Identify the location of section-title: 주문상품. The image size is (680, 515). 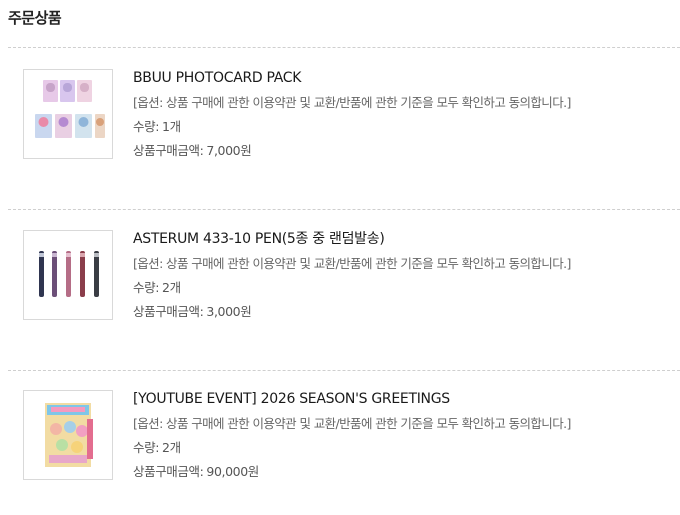
(35, 18).